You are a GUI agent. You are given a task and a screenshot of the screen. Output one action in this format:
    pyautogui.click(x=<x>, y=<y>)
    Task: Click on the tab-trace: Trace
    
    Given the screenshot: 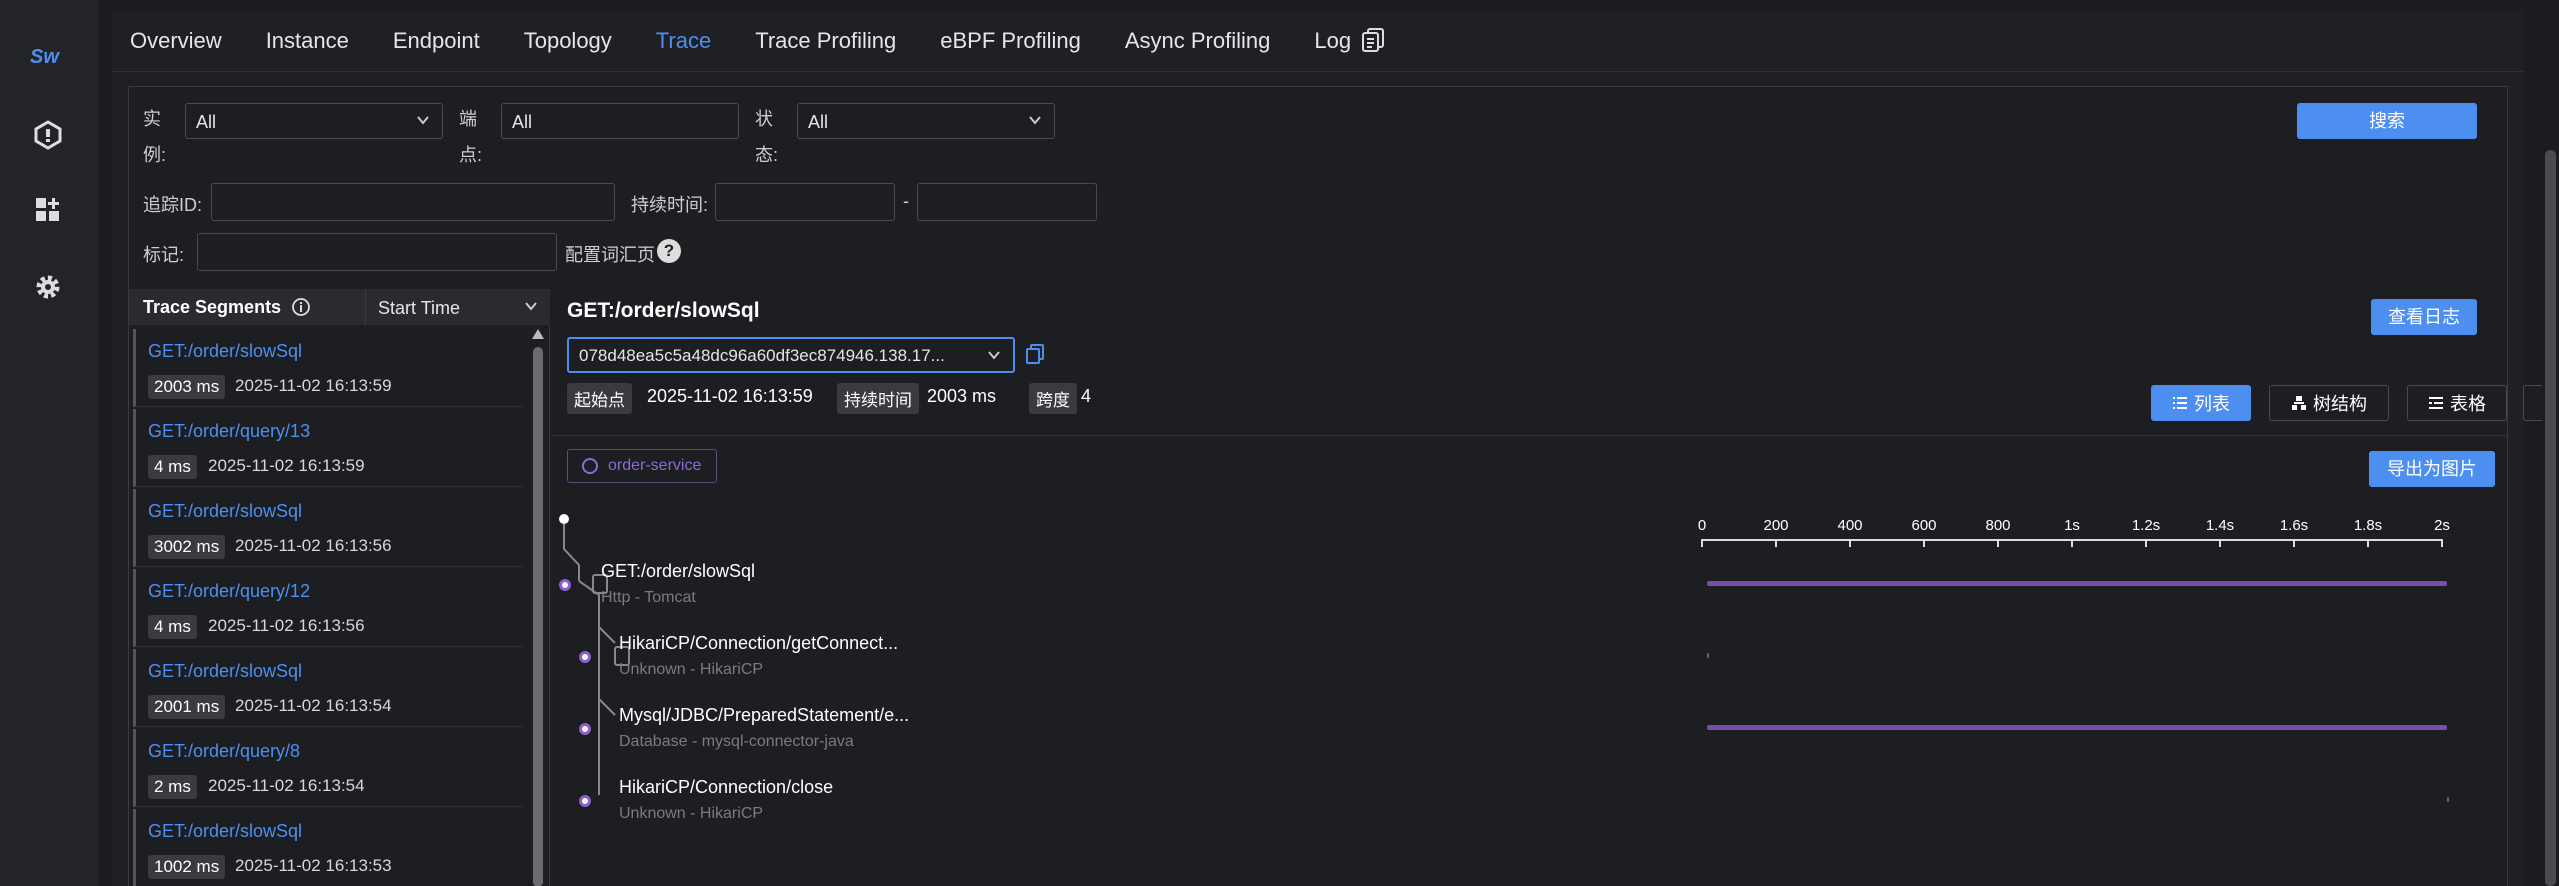 What is the action you would take?
    pyautogui.click(x=683, y=41)
    